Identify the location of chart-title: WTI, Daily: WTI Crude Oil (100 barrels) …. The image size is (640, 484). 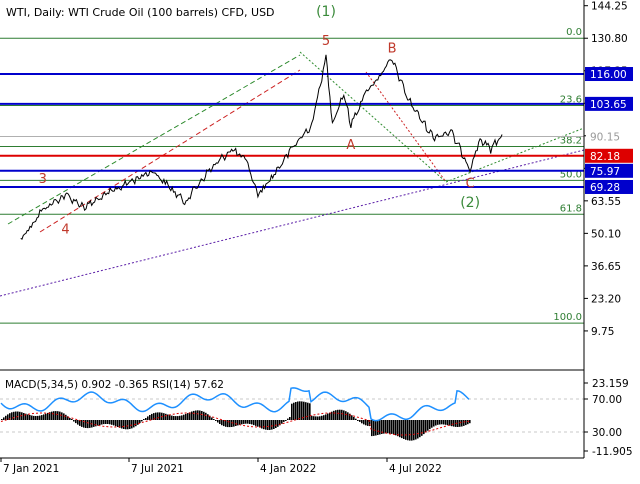
(140, 12).